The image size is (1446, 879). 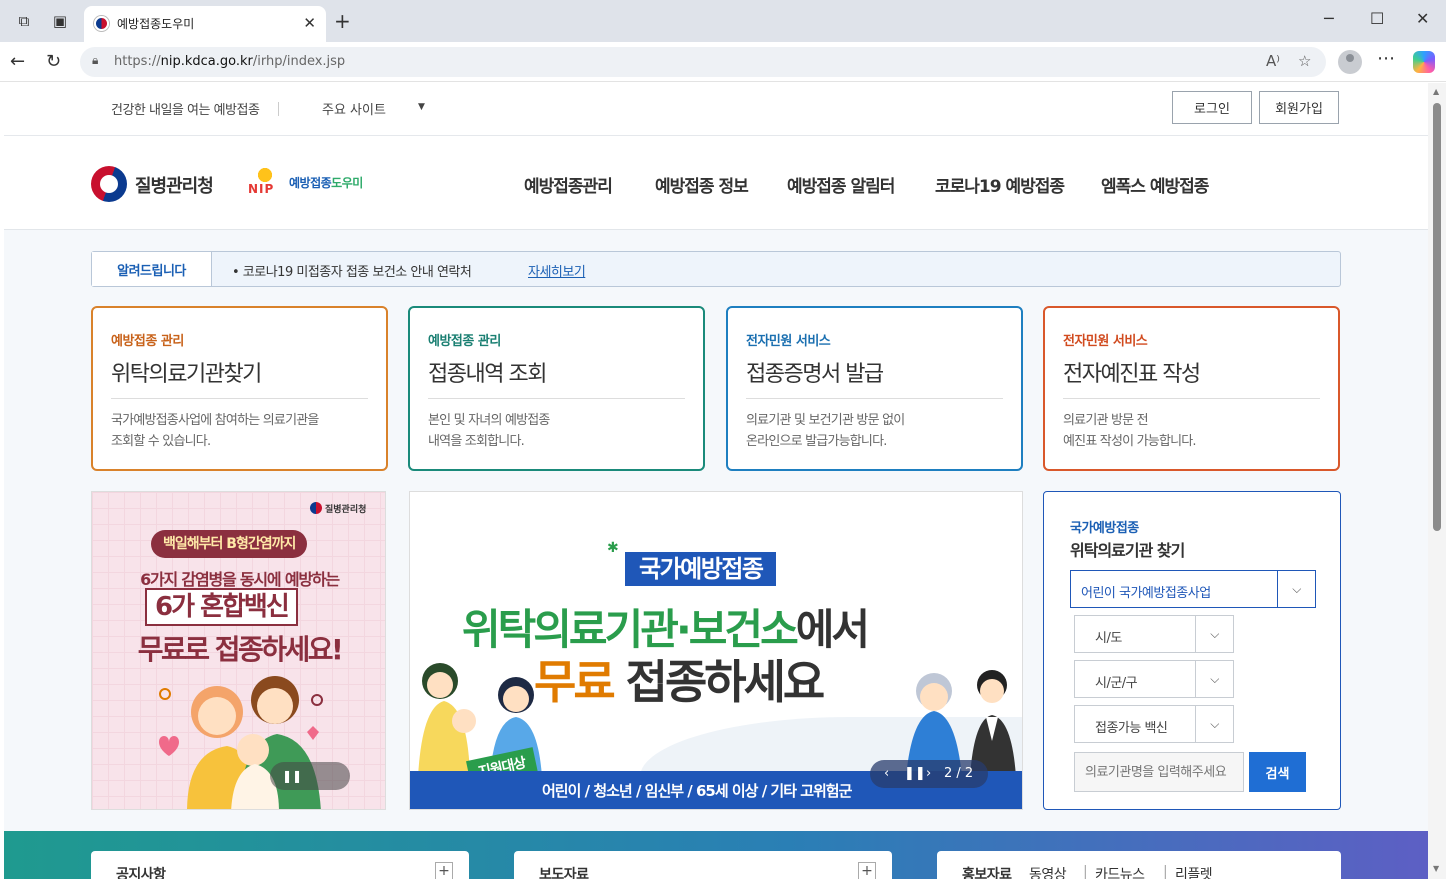 What do you see at coordinates (326, 182) in the screenshot?
I see `nip-site-name: 예방접종도우미` at bounding box center [326, 182].